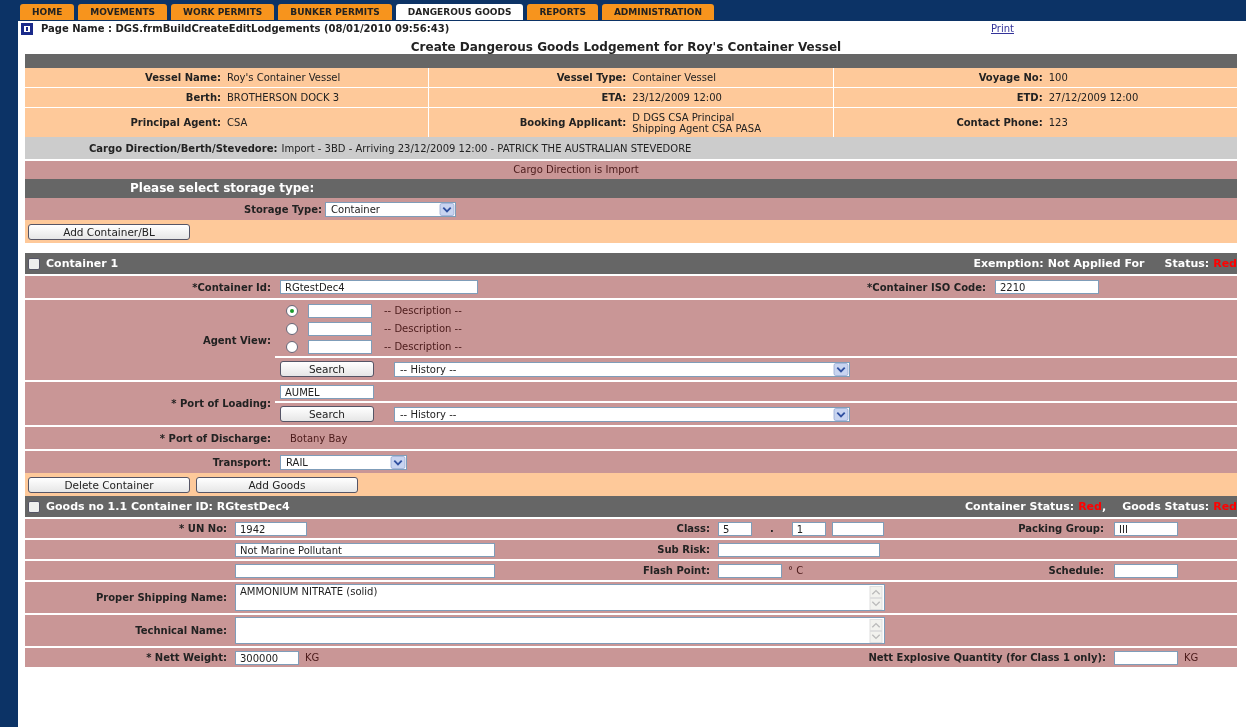  I want to click on tab: ADMINISTRATION, so click(658, 12).